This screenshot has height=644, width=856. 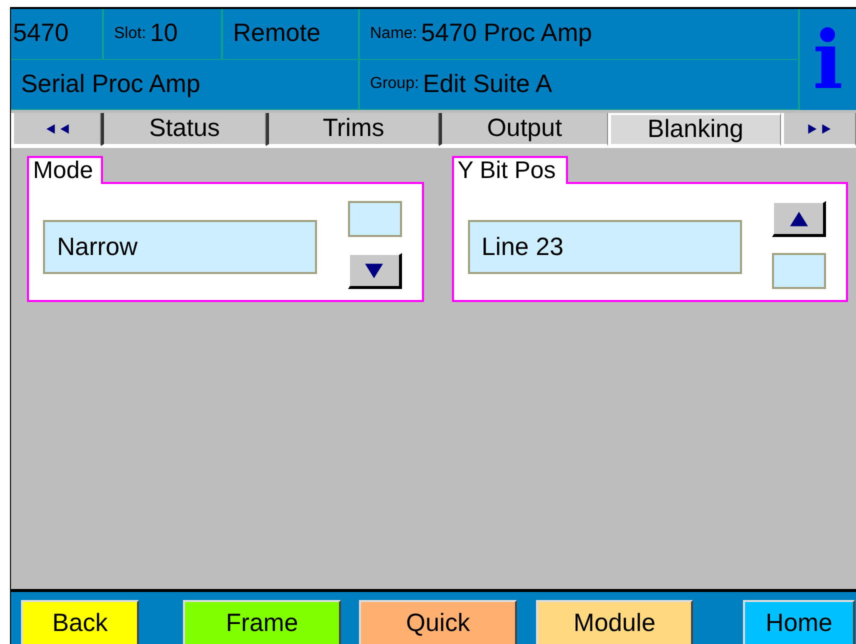 I want to click on value-field: Narrow, so click(x=180, y=247).